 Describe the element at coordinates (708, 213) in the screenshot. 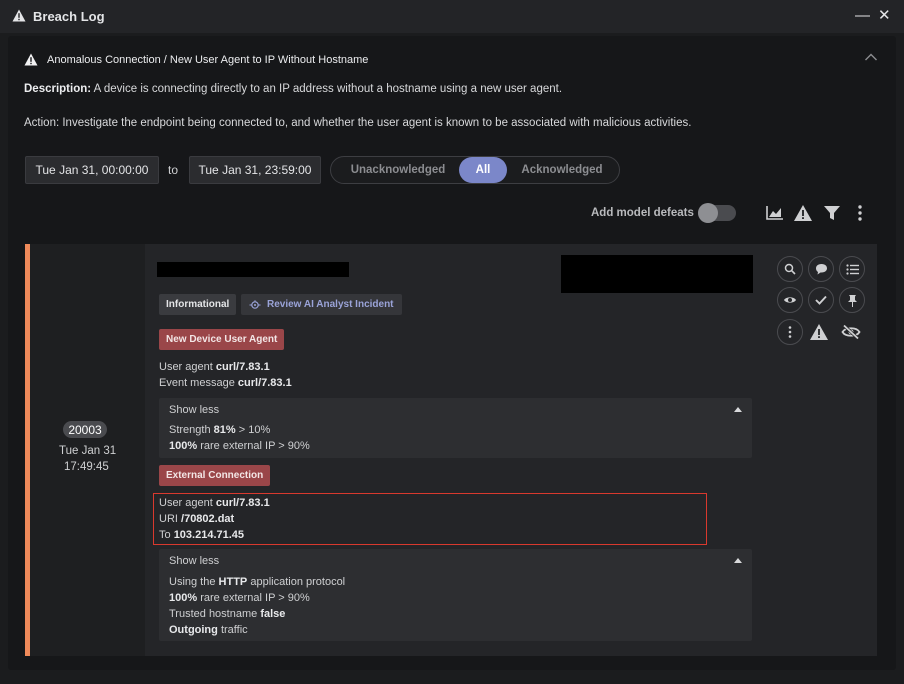

I see `toggle-knob` at that location.